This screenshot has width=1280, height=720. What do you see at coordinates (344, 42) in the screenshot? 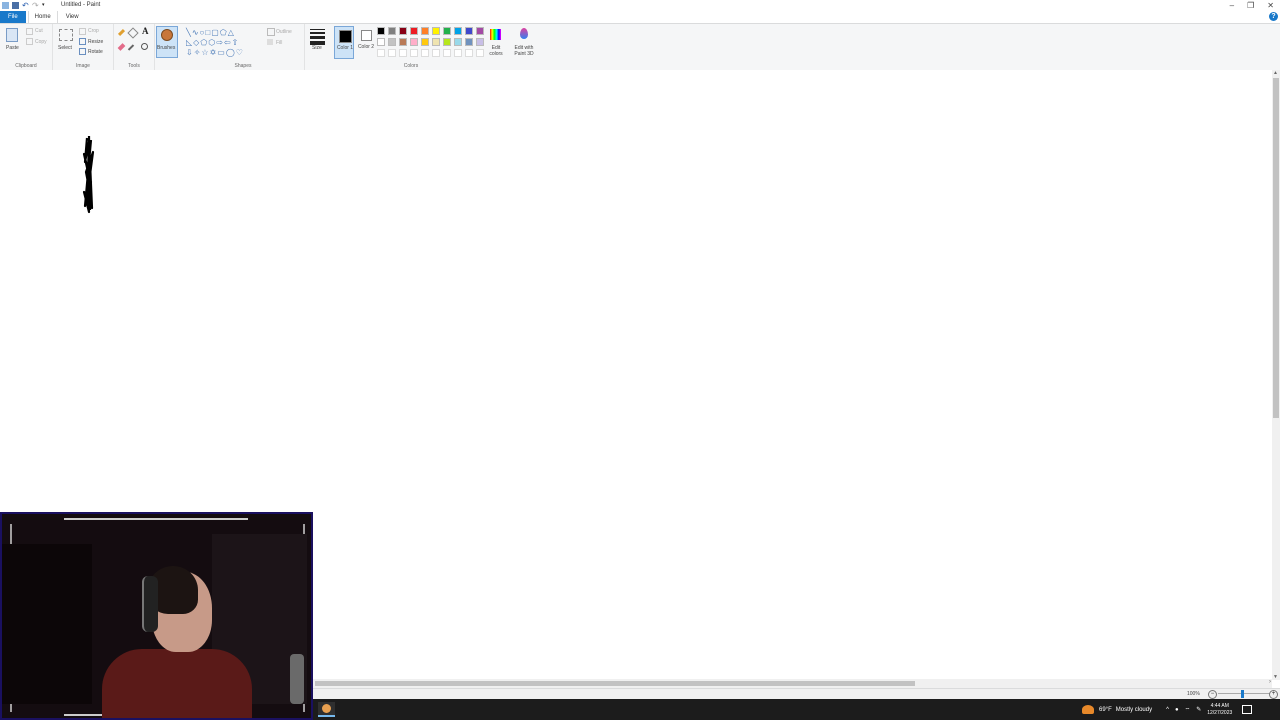
I see `color1-button: Color 1` at bounding box center [344, 42].